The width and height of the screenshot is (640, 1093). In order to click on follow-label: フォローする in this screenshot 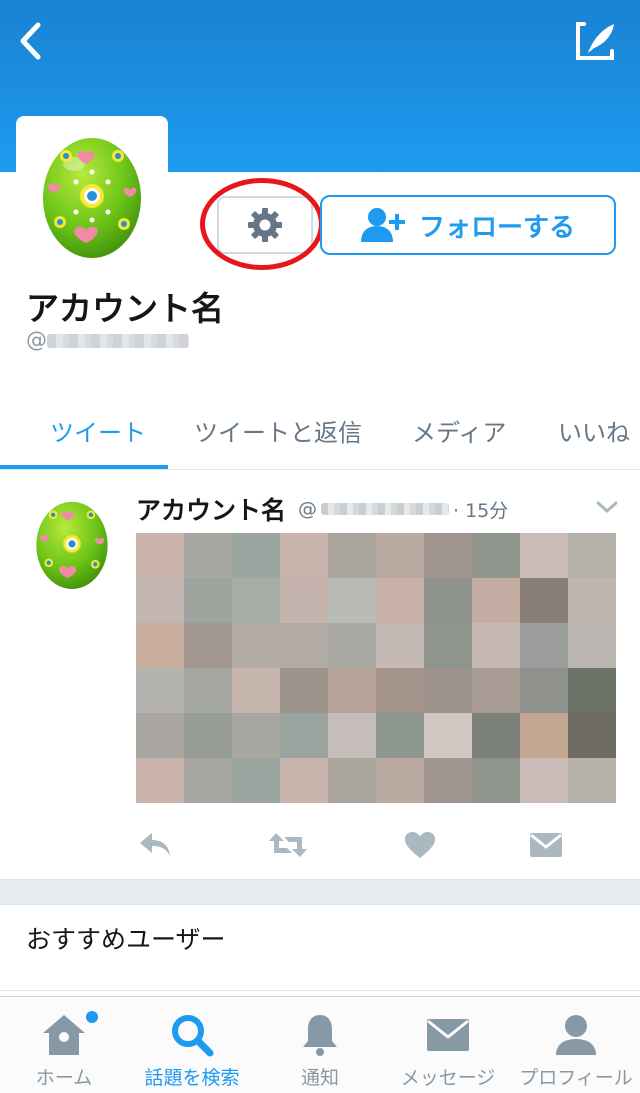, I will do `click(496, 227)`.